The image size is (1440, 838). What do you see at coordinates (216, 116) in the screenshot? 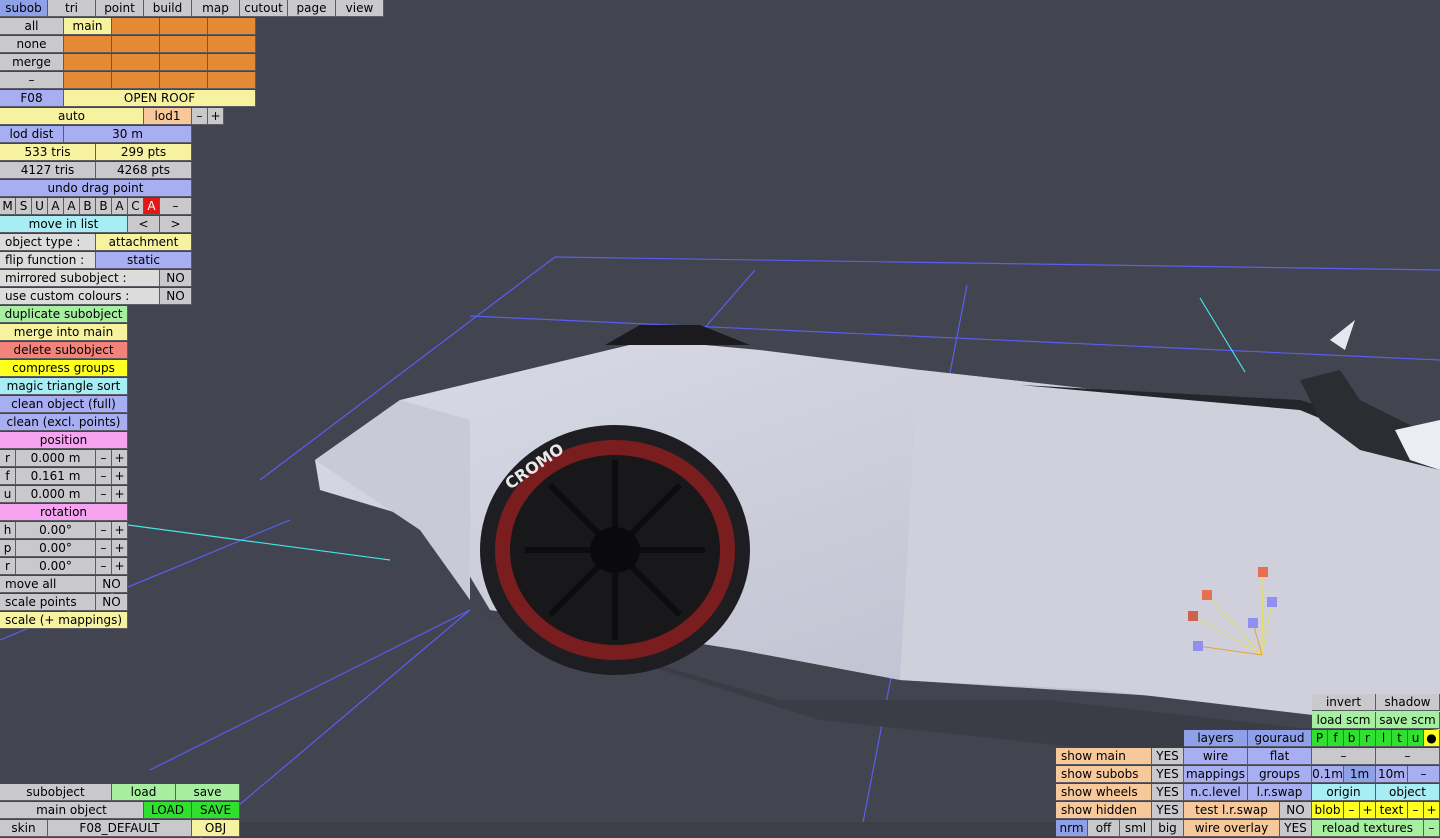
I see `lod-increment: +` at bounding box center [216, 116].